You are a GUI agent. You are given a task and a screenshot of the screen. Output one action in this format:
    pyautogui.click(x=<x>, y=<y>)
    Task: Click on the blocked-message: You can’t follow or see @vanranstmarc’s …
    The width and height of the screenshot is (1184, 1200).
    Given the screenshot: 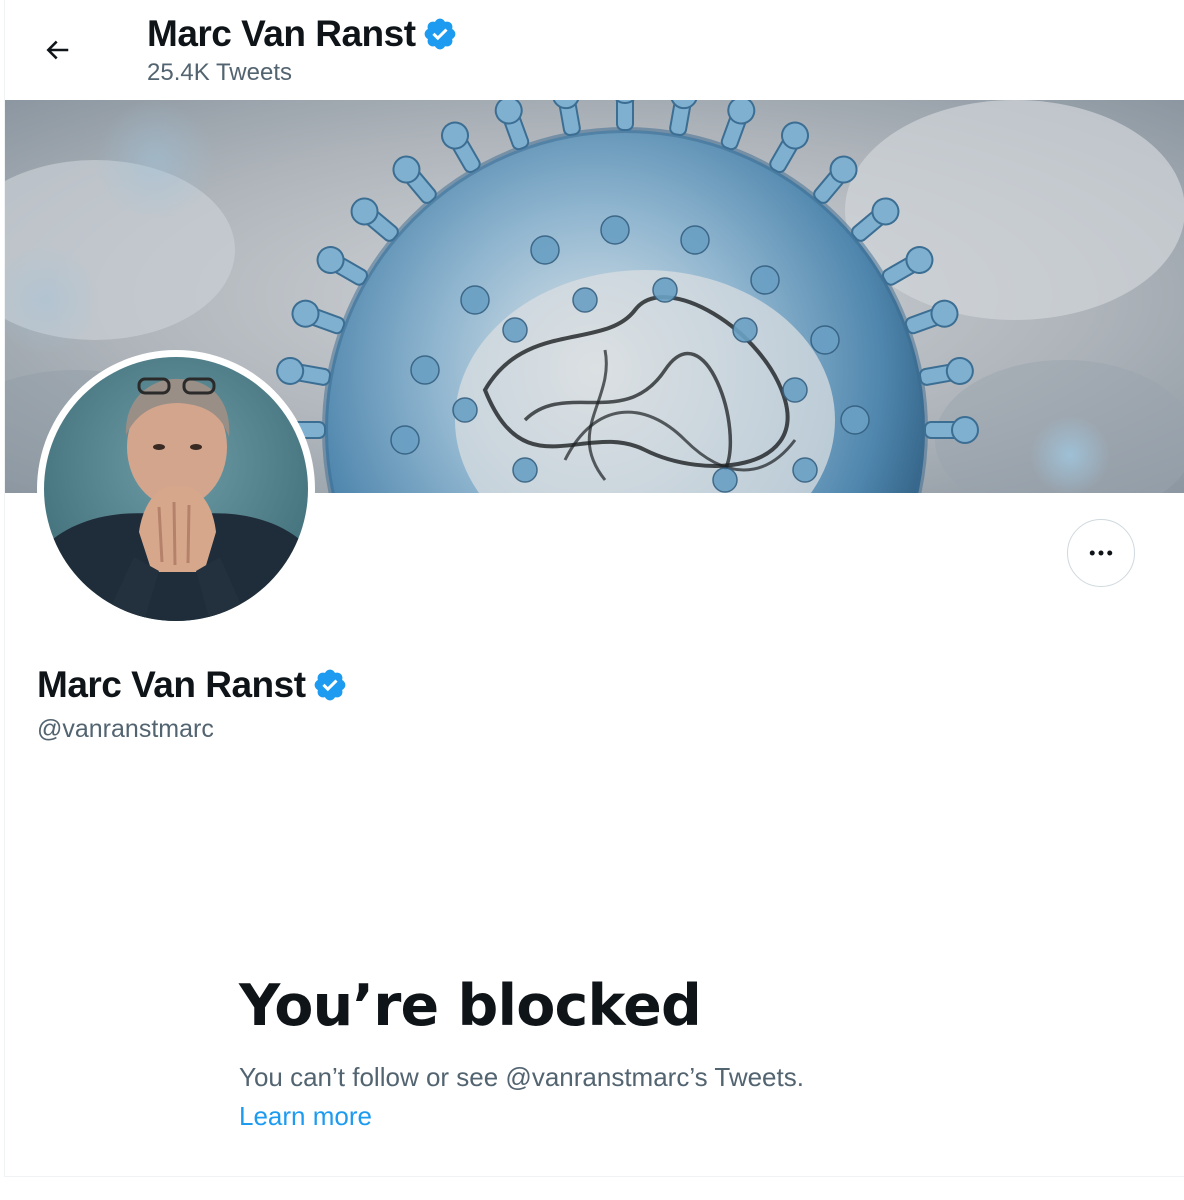 What is the action you would take?
    pyautogui.click(x=521, y=1077)
    